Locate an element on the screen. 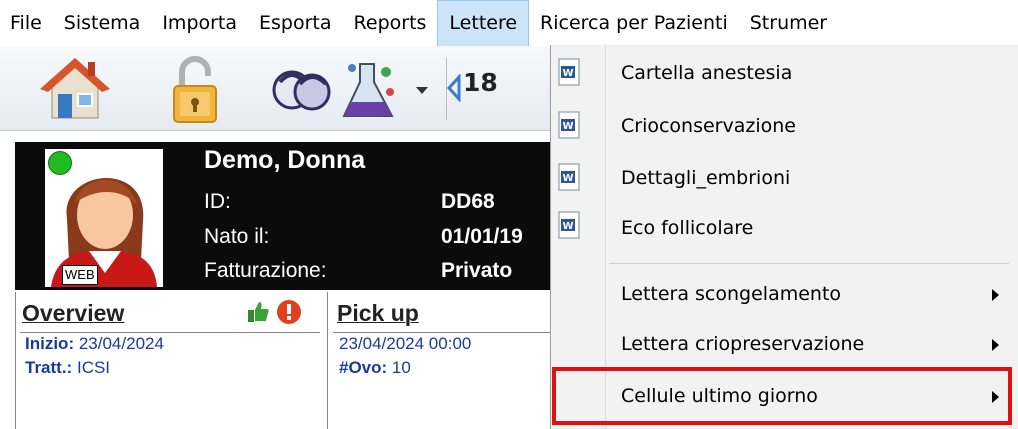  patient-id-label: ID: is located at coordinates (217, 201).